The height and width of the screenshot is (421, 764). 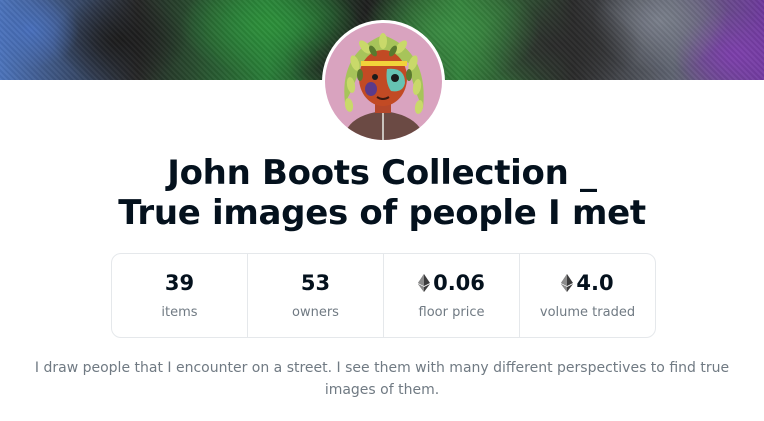 What do you see at coordinates (179, 312) in the screenshot?
I see `stat-items-label: items` at bounding box center [179, 312].